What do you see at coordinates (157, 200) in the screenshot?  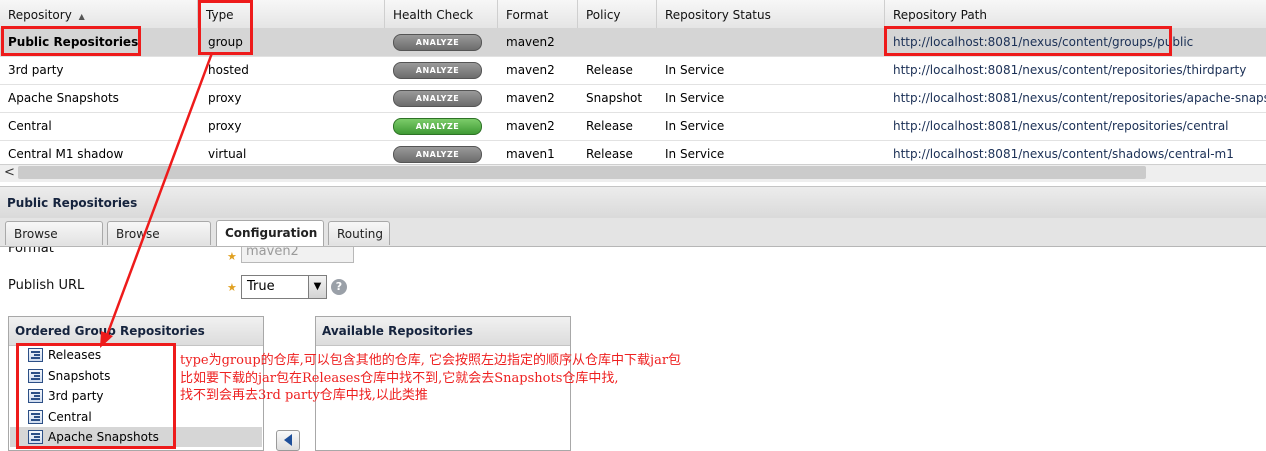 I see `annotation-arrow-icon` at bounding box center [157, 200].